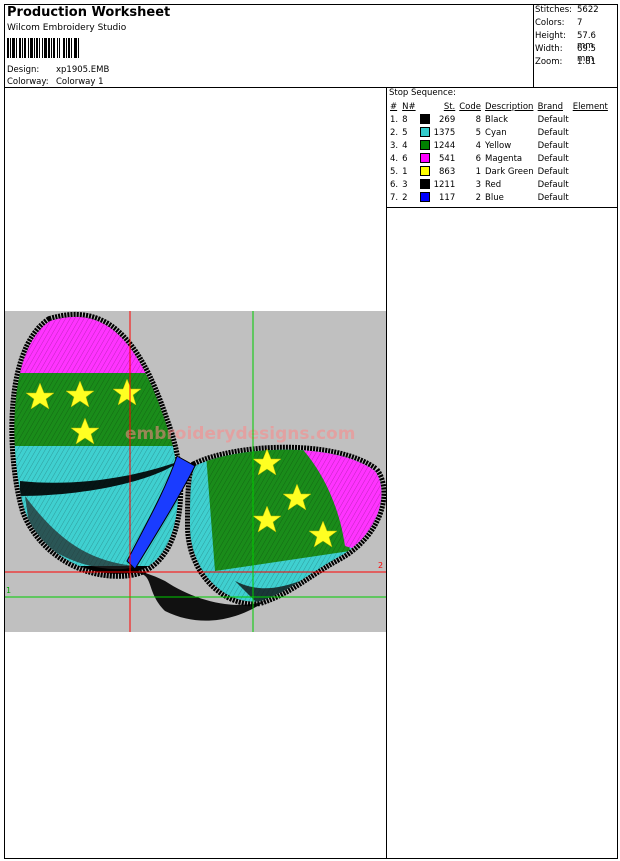  What do you see at coordinates (447, 197) in the screenshot?
I see `row-stitches: 117` at bounding box center [447, 197].